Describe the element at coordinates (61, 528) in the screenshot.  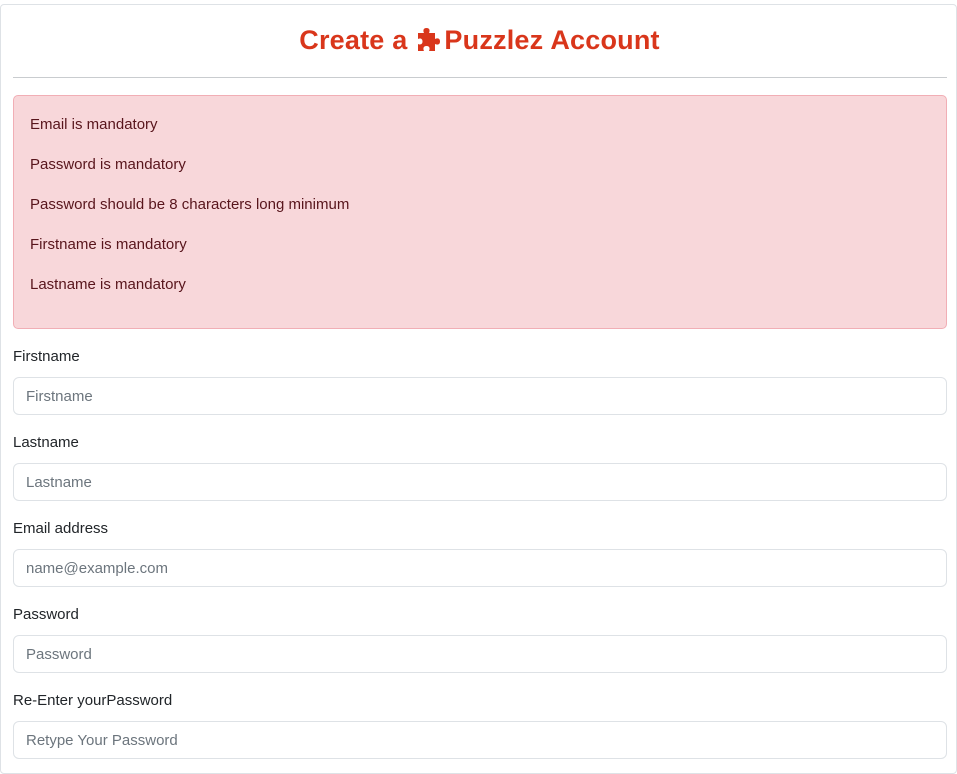
I see `email-label: Email address` at that location.